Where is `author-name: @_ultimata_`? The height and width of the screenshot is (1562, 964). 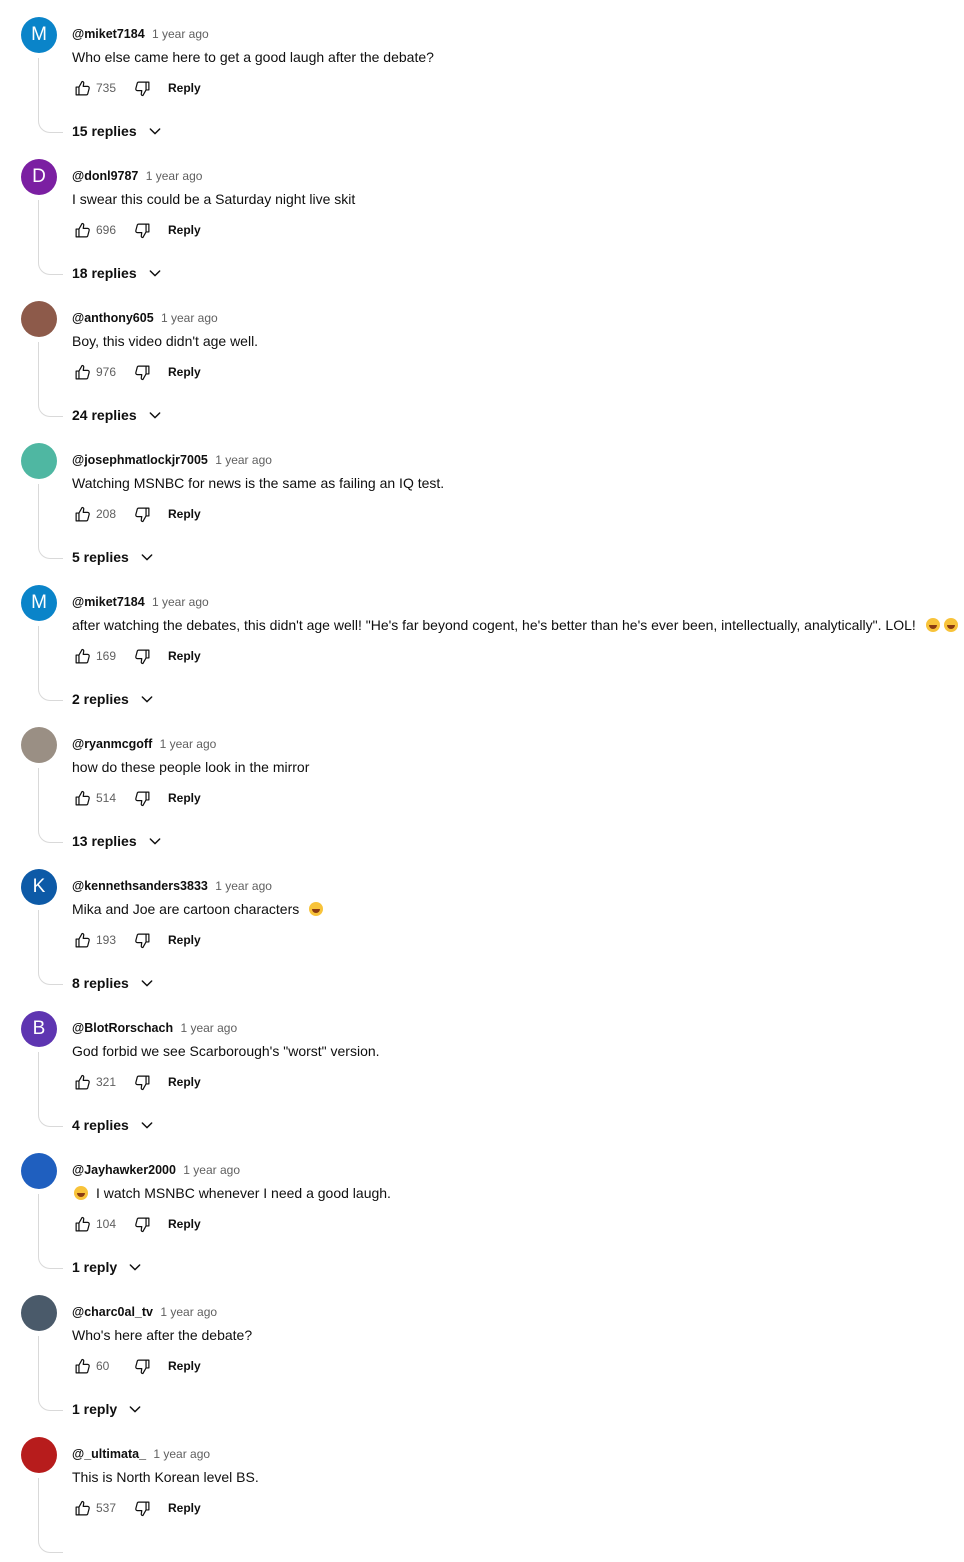
author-name: @_ultimata_ is located at coordinates (109, 1454).